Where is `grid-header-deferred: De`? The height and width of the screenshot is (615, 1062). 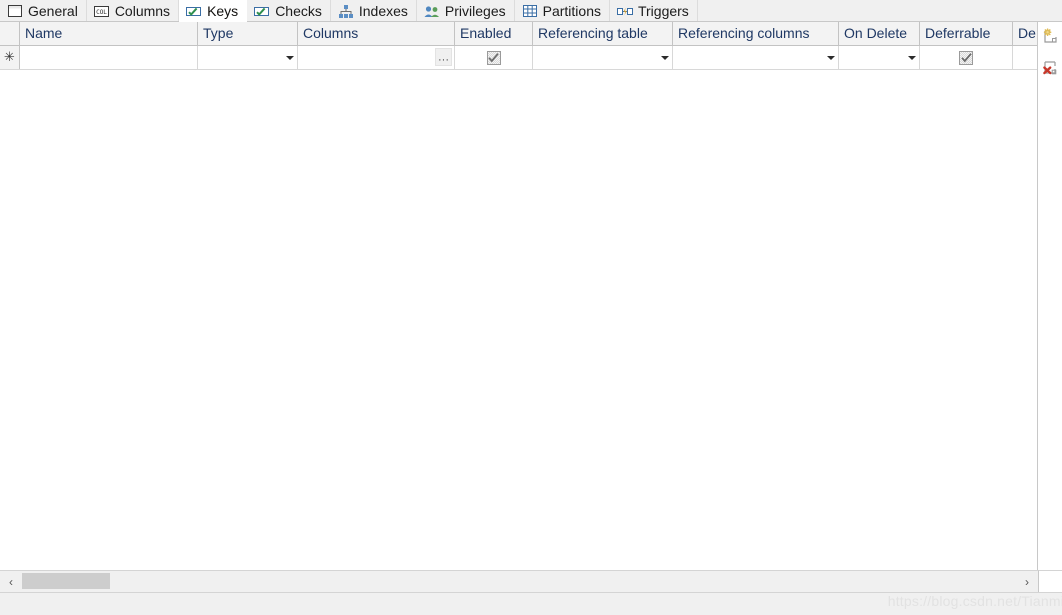
grid-header-deferred: De is located at coordinates (1025, 33).